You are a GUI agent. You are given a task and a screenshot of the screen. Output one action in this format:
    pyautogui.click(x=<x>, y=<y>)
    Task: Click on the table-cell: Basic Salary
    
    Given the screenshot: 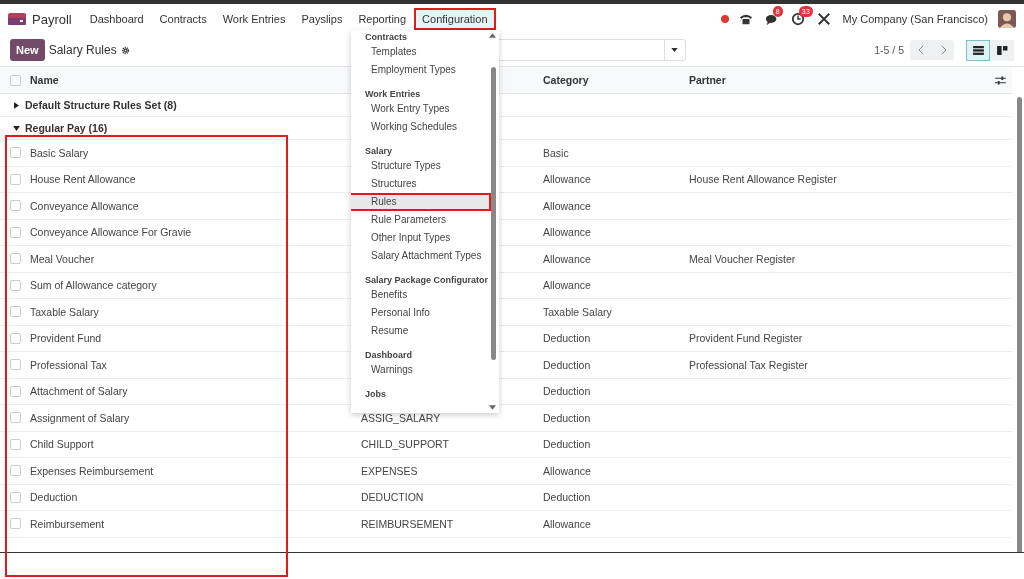 What is the action you would take?
    pyautogui.click(x=59, y=152)
    